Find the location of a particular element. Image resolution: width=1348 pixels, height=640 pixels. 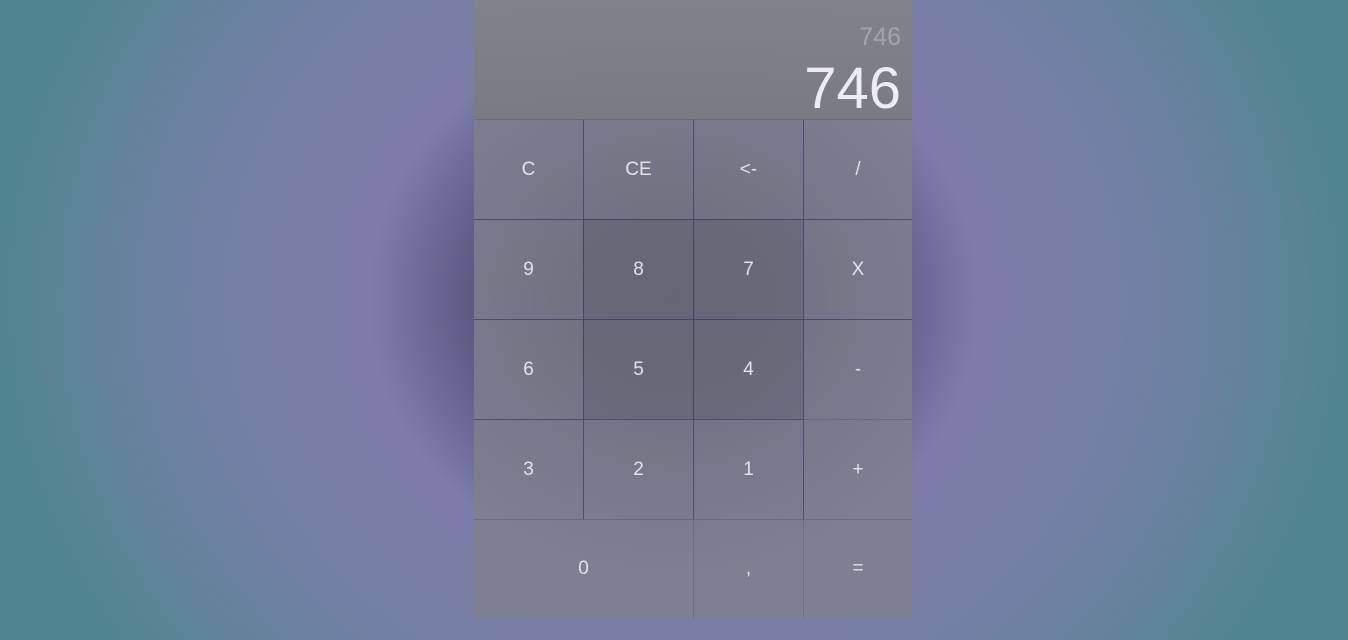

digit-3-button: 3 is located at coordinates (528, 469).